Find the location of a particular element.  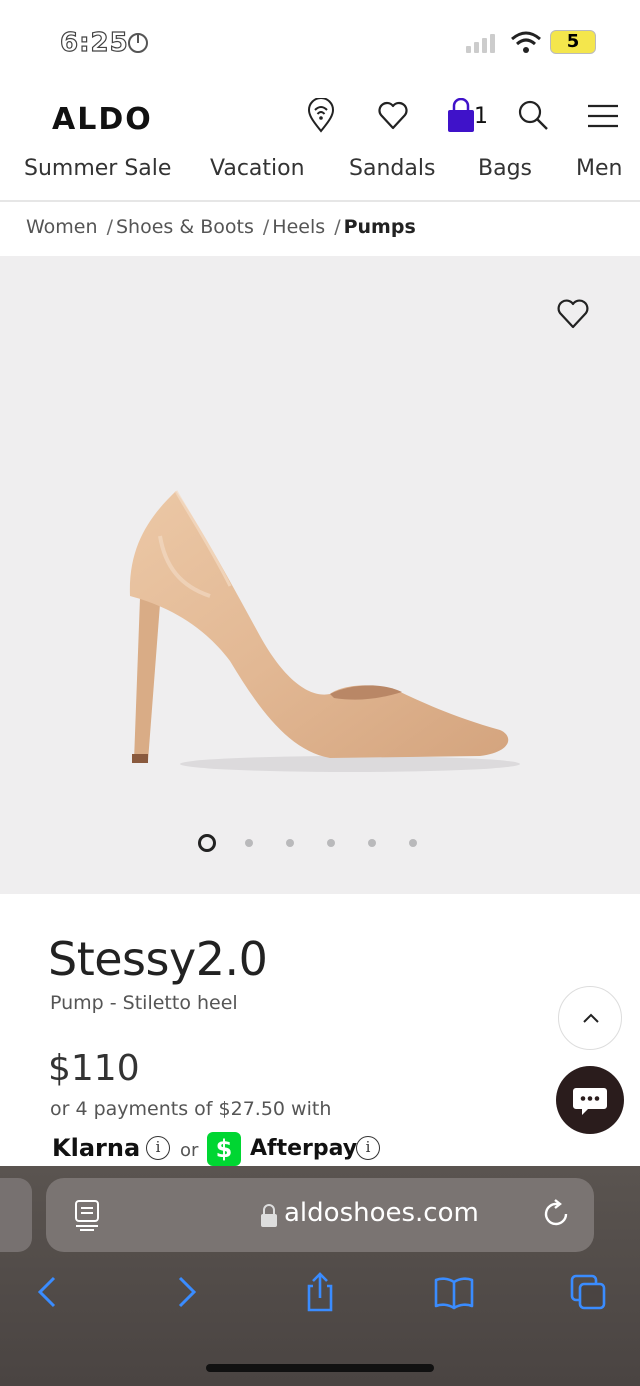

product-image-pump is located at coordinates (324, 631).